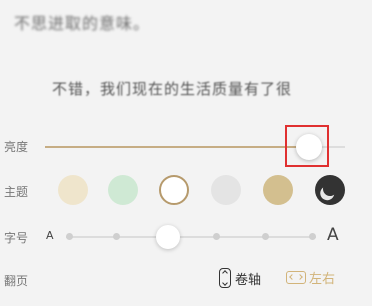  What do you see at coordinates (16, 147) in the screenshot?
I see `brightness-label: 亮度` at bounding box center [16, 147].